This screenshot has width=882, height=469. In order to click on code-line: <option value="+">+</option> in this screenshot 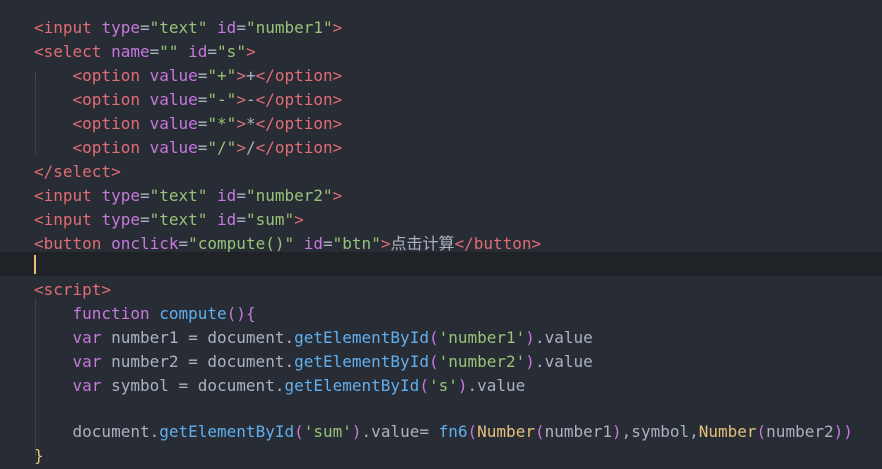, I will do `click(441, 76)`.